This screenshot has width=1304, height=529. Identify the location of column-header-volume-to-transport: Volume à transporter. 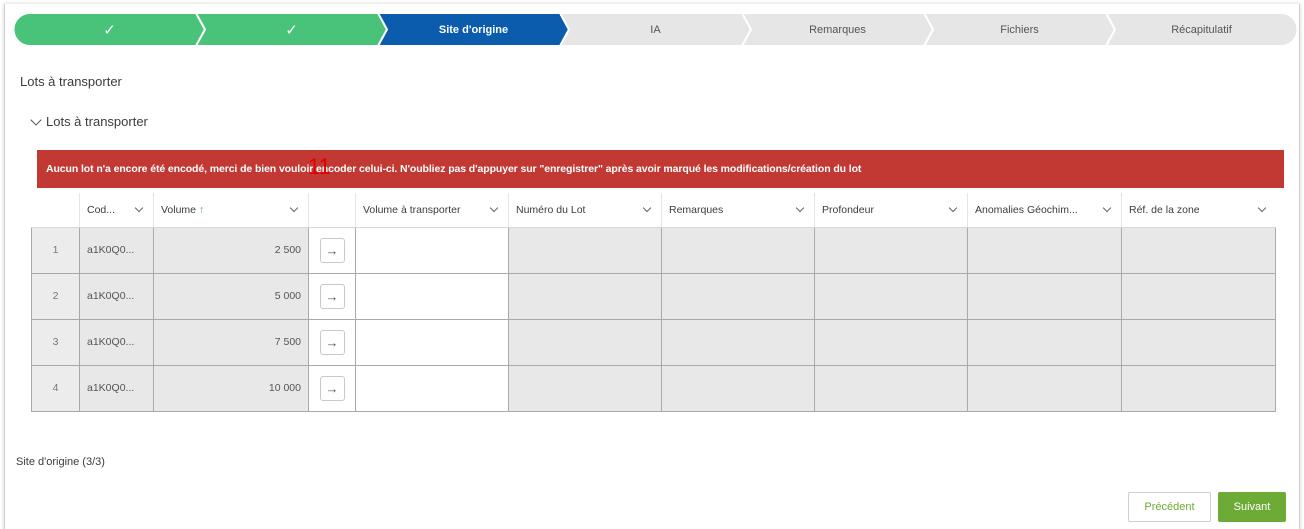
(432, 210).